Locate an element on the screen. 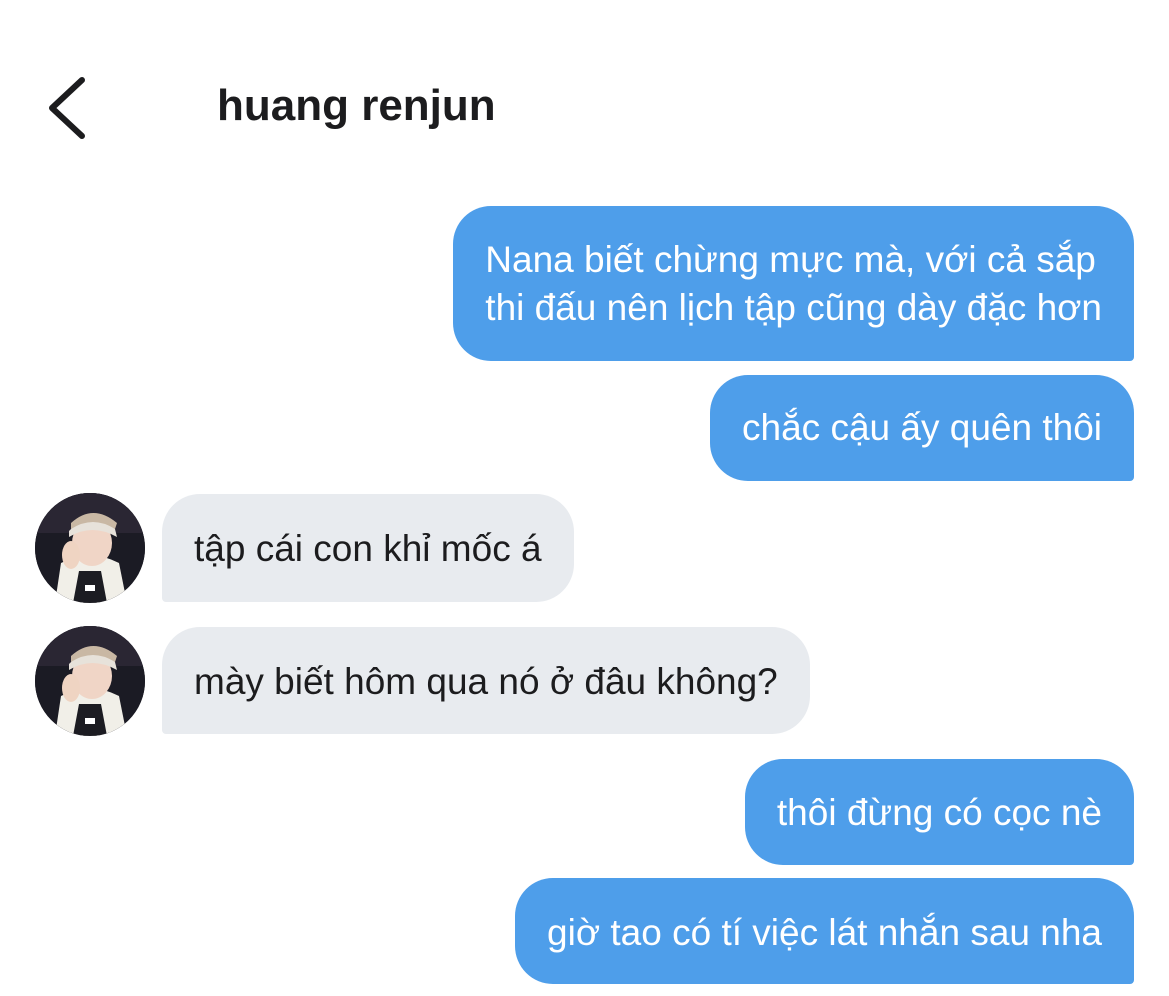 The height and width of the screenshot is (996, 1169). outgoing-message-bubble: giờ tao có tí việc lát nhắn sau nha is located at coordinates (824, 931).